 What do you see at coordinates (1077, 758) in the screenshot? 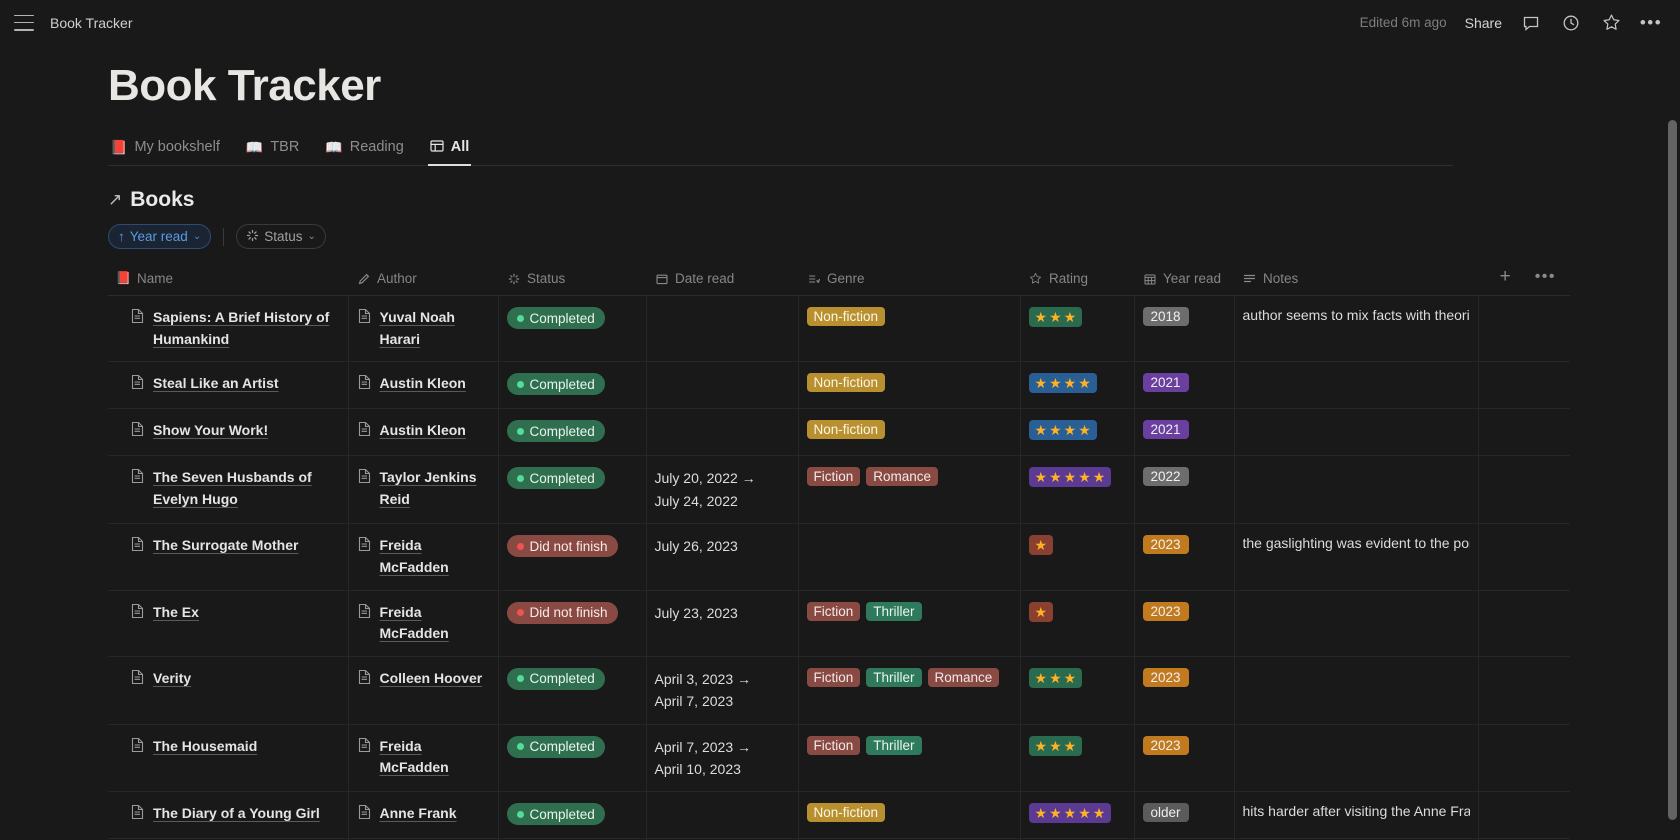
I see `cell-rating: ★ ★ ★` at bounding box center [1077, 758].